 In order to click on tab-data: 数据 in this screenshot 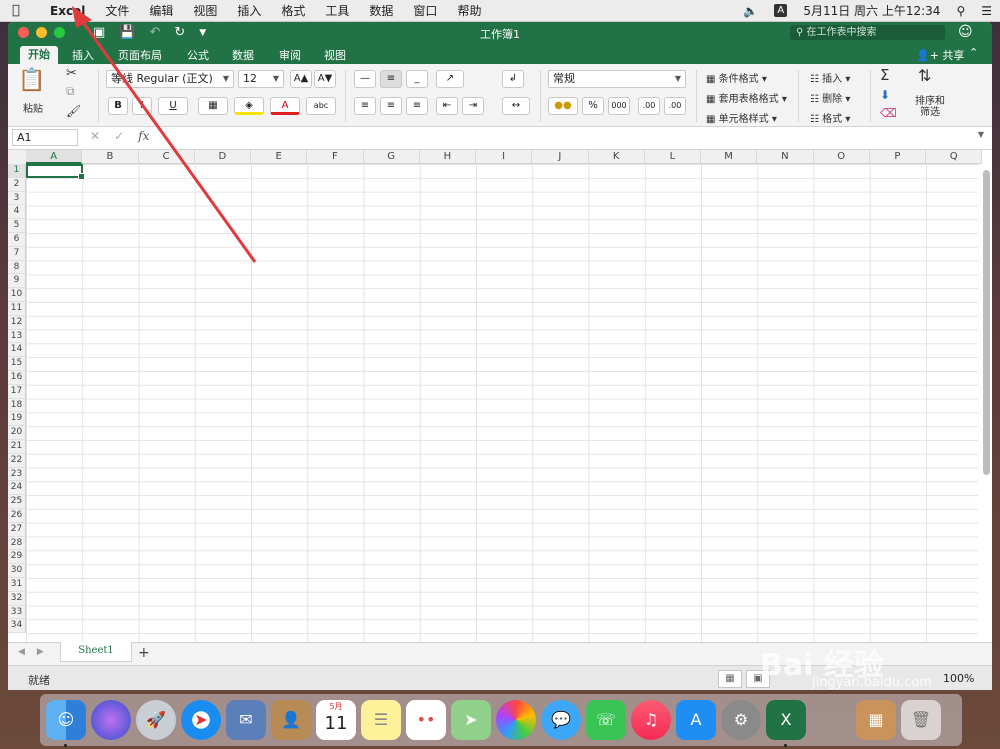, I will do `click(243, 55)`.